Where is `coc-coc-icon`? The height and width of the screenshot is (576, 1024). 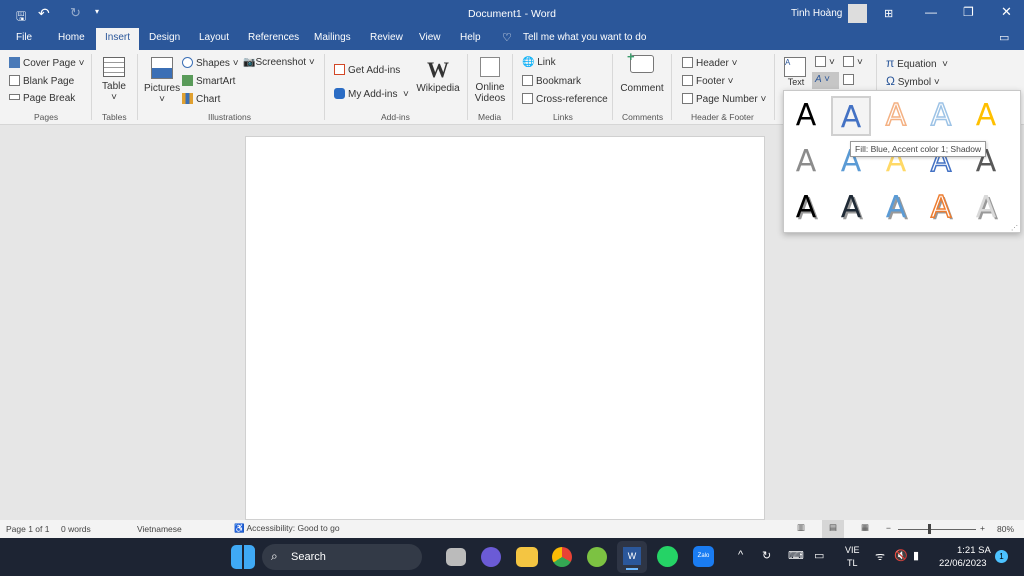
coc-coc-icon is located at coordinates (597, 557).